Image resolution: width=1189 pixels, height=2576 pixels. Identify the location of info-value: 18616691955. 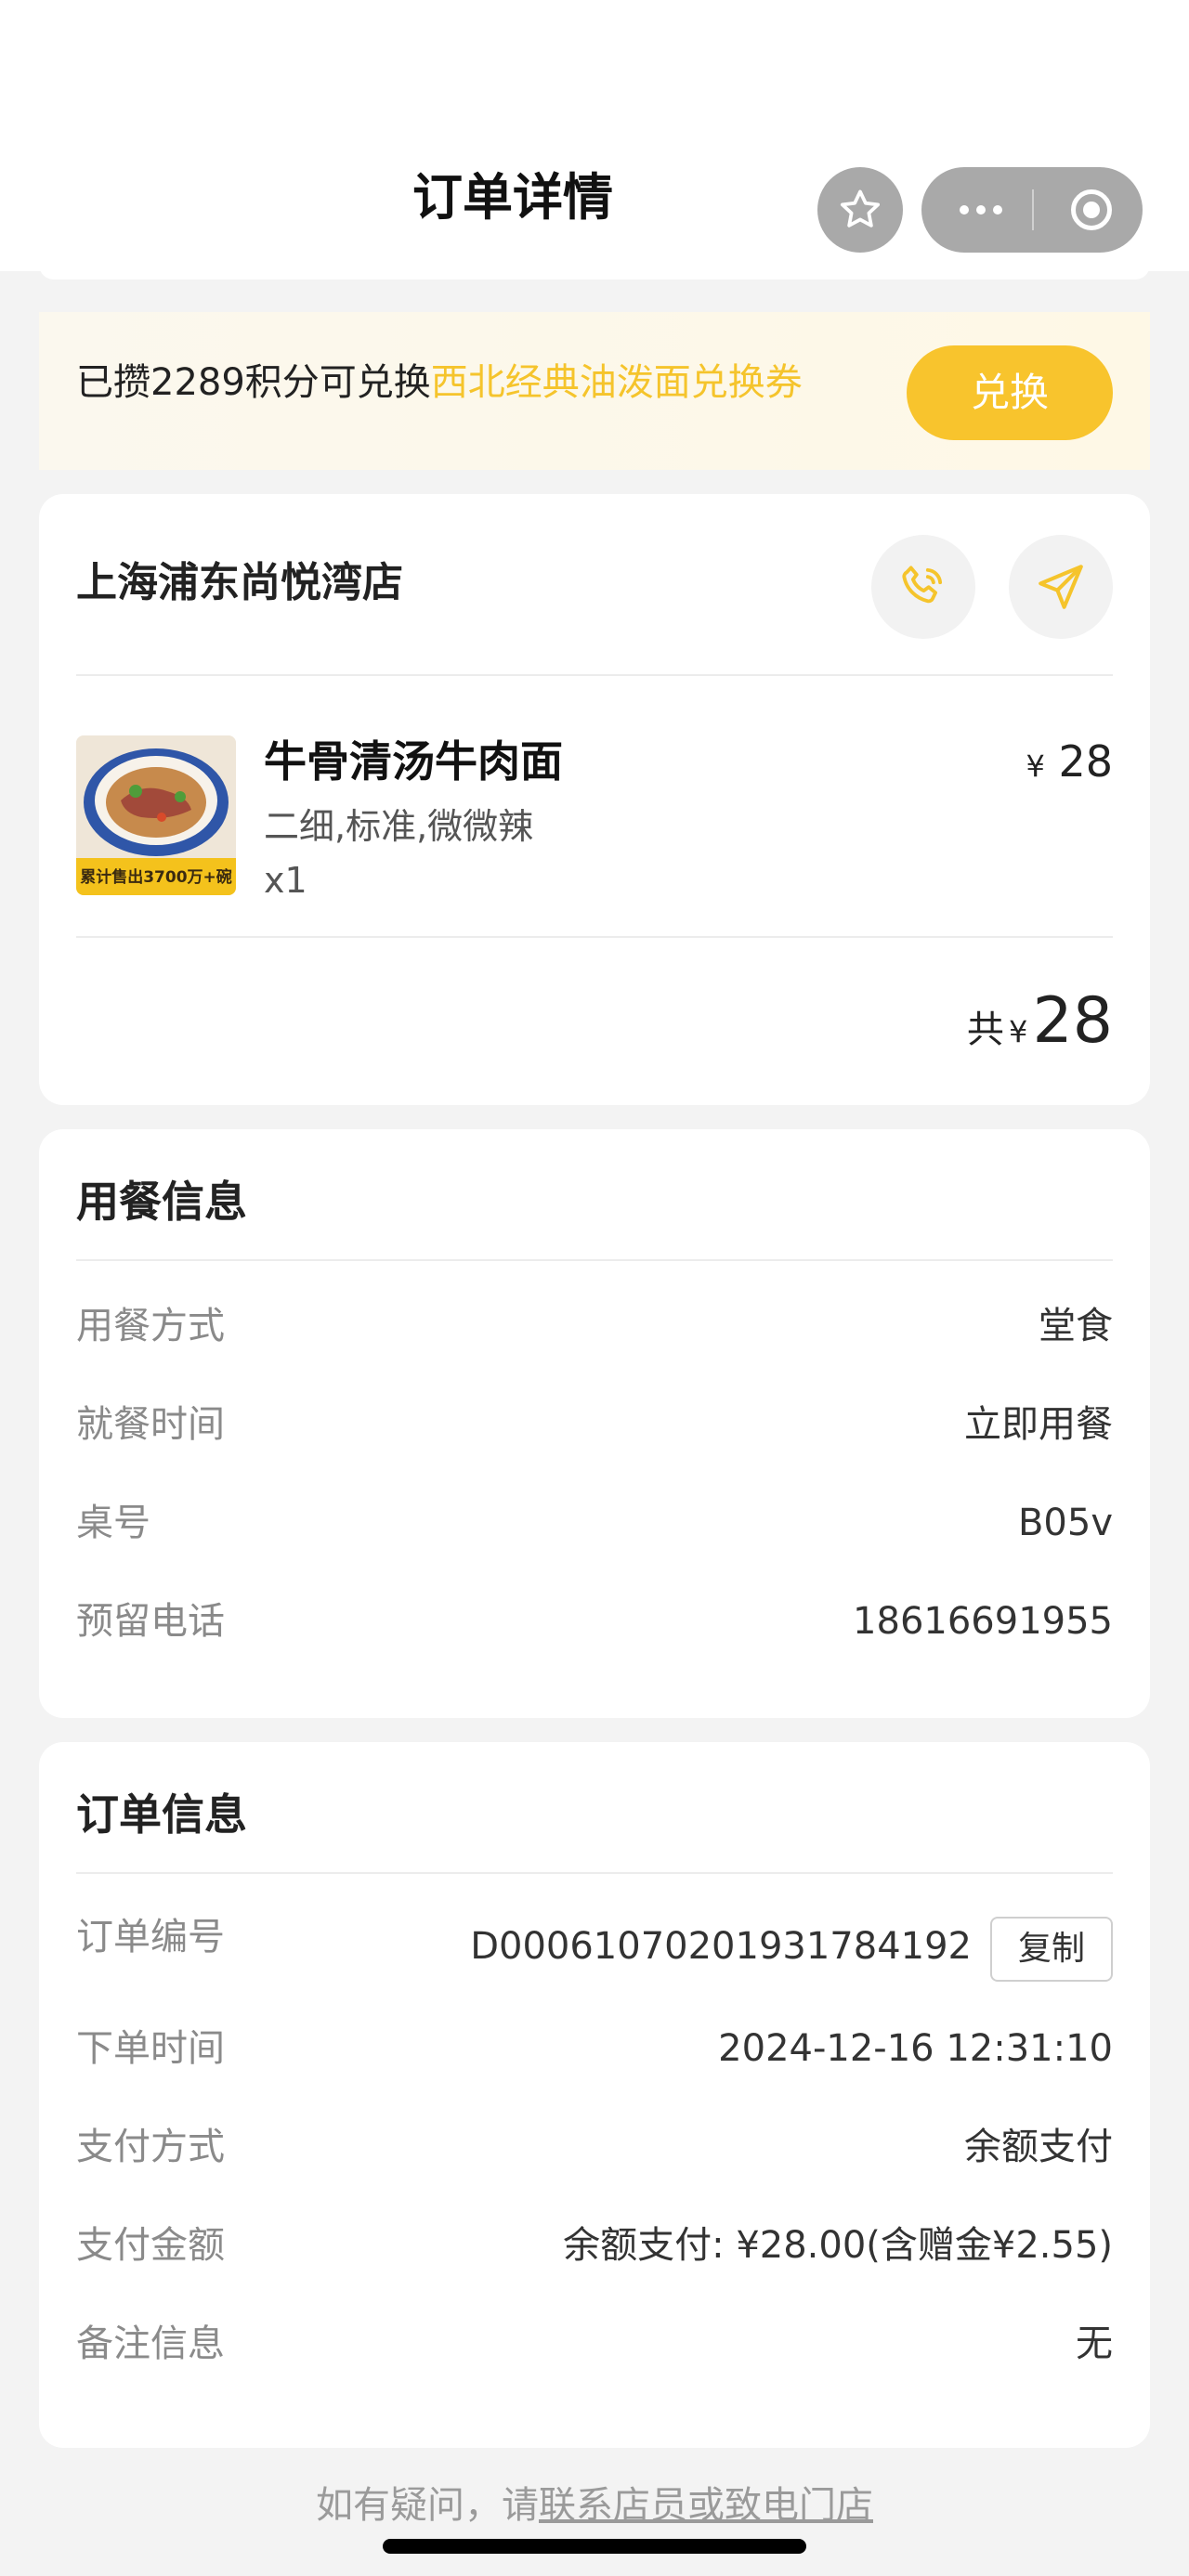
(983, 1621).